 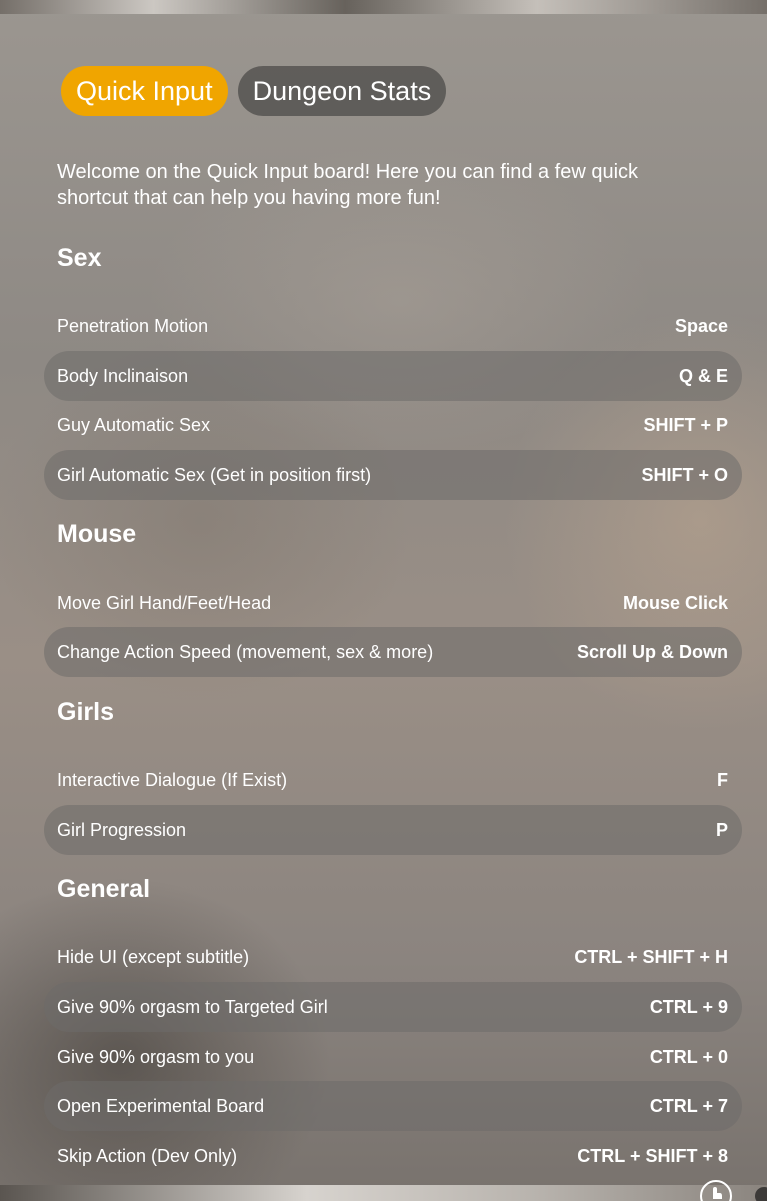 I want to click on shortcut-key: CTRL + 9, so click(x=688, y=1006).